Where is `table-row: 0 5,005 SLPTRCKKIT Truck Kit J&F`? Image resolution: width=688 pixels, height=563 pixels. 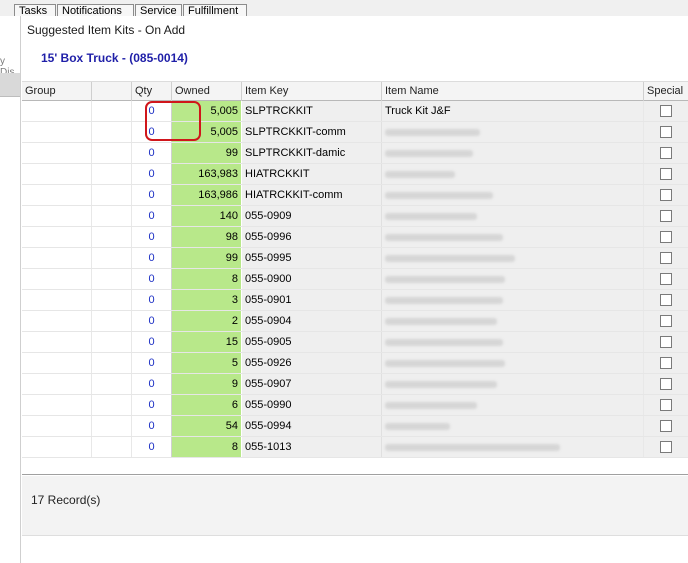 table-row: 0 5,005 SLPTRCKKIT Truck Kit J&F is located at coordinates (355, 111).